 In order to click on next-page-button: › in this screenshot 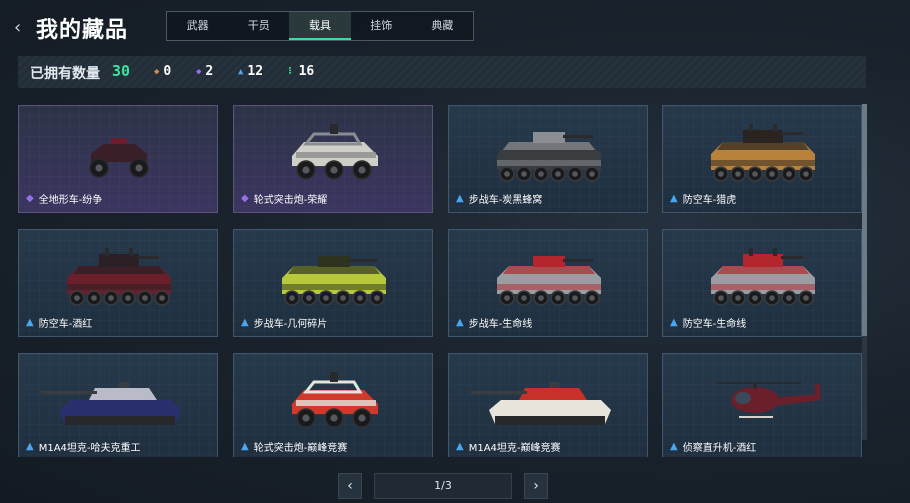, I will do `click(536, 486)`.